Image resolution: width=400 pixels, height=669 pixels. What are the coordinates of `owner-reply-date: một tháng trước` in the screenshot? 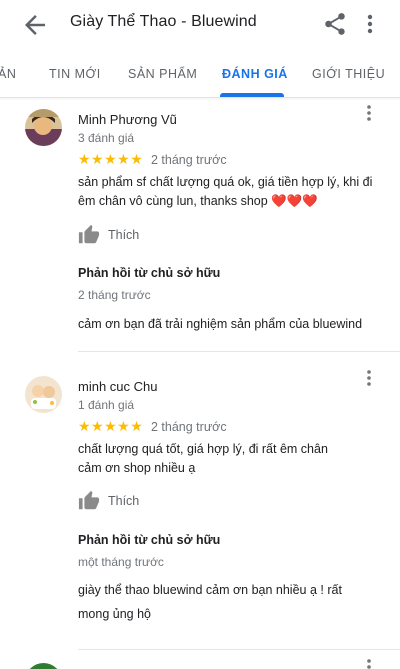 It's located at (121, 562).